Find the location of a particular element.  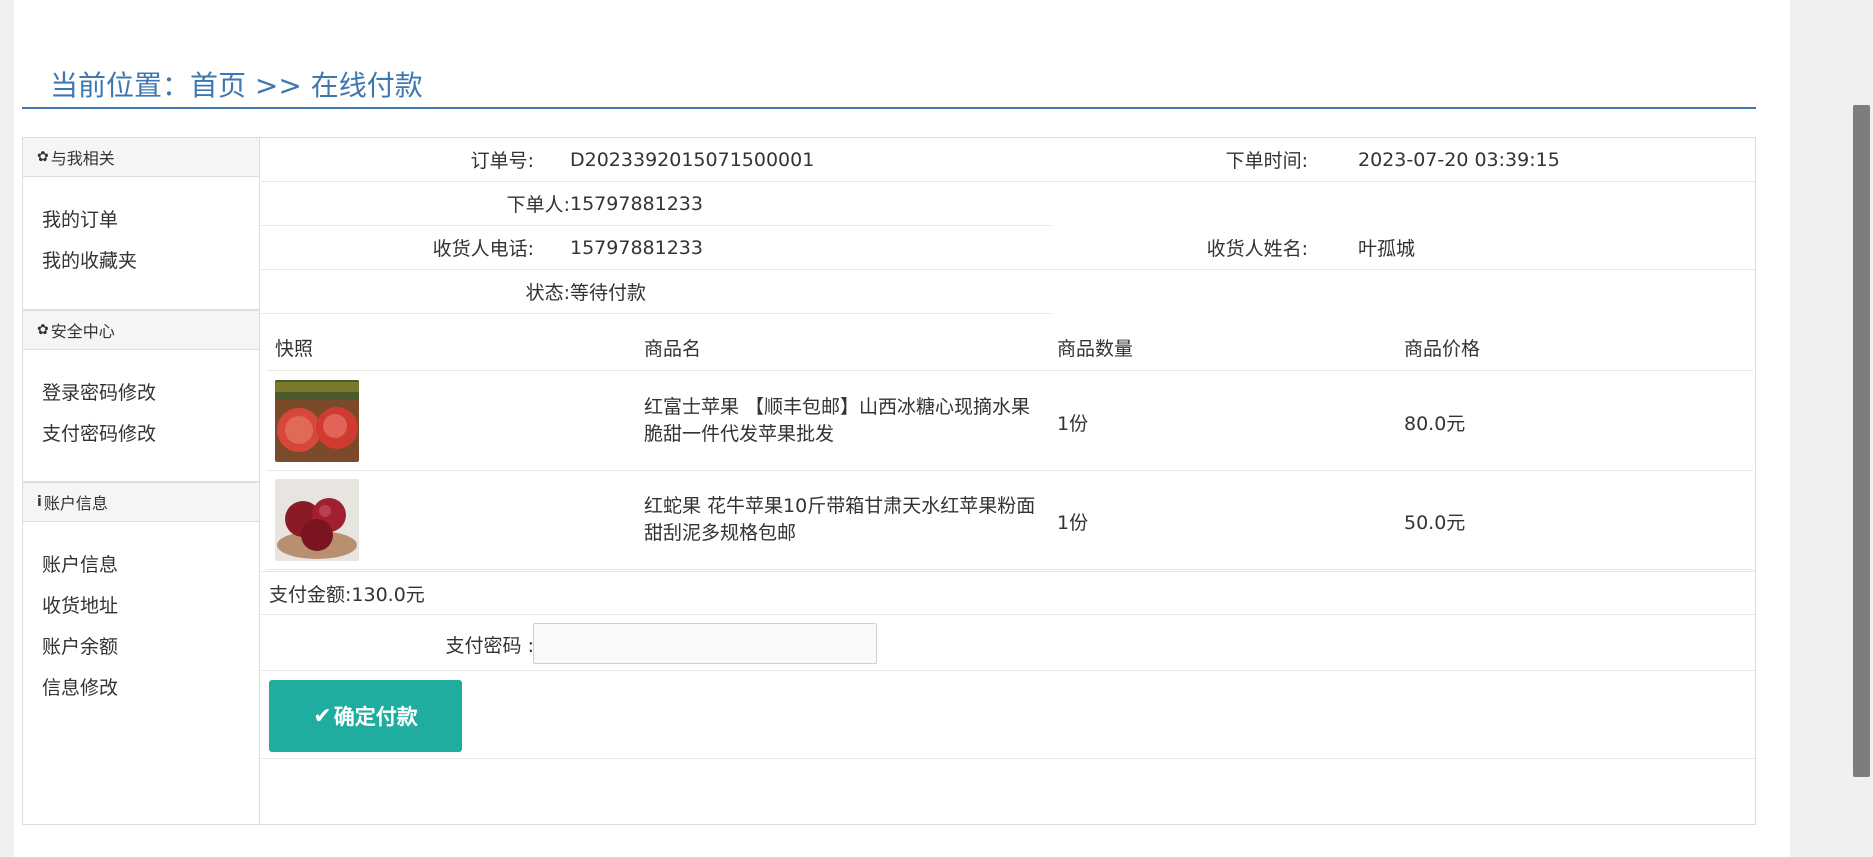

table-row: 红蛇果 花牛苹果10斤带箱甘肃天水红苹果粉面甜刮泥多规格包邮 1份 50.0元 is located at coordinates (1010, 520).